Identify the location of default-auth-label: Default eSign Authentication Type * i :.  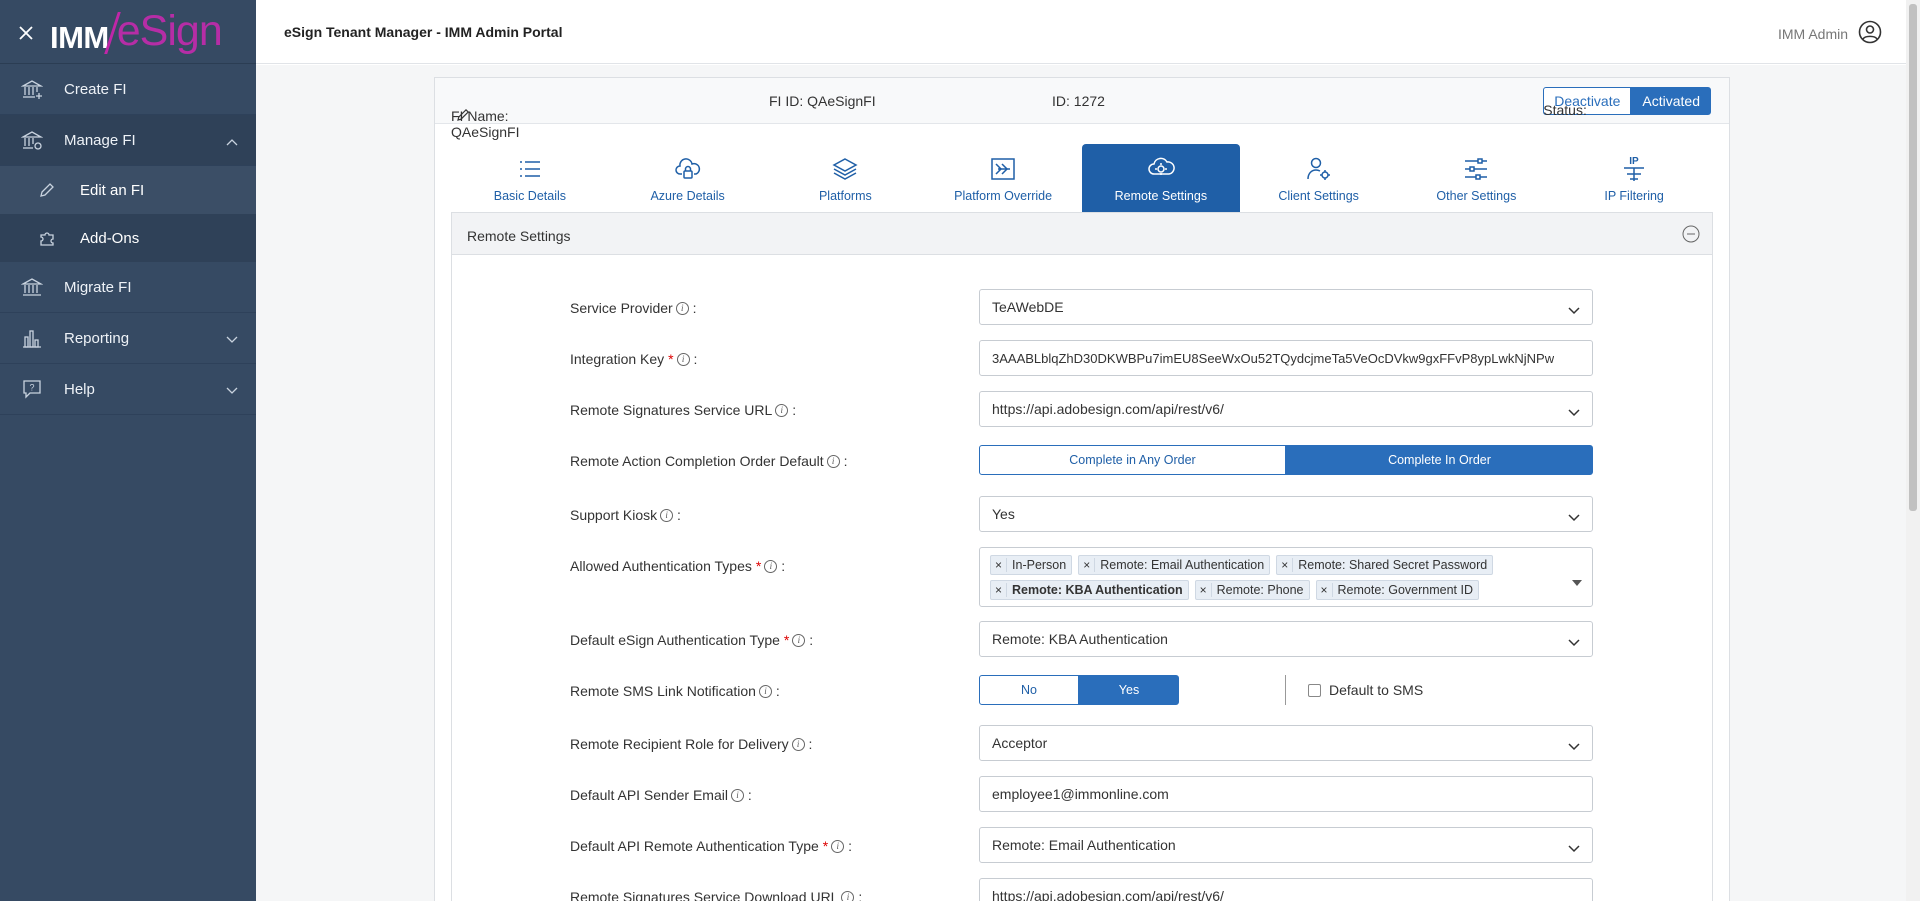
(692, 640).